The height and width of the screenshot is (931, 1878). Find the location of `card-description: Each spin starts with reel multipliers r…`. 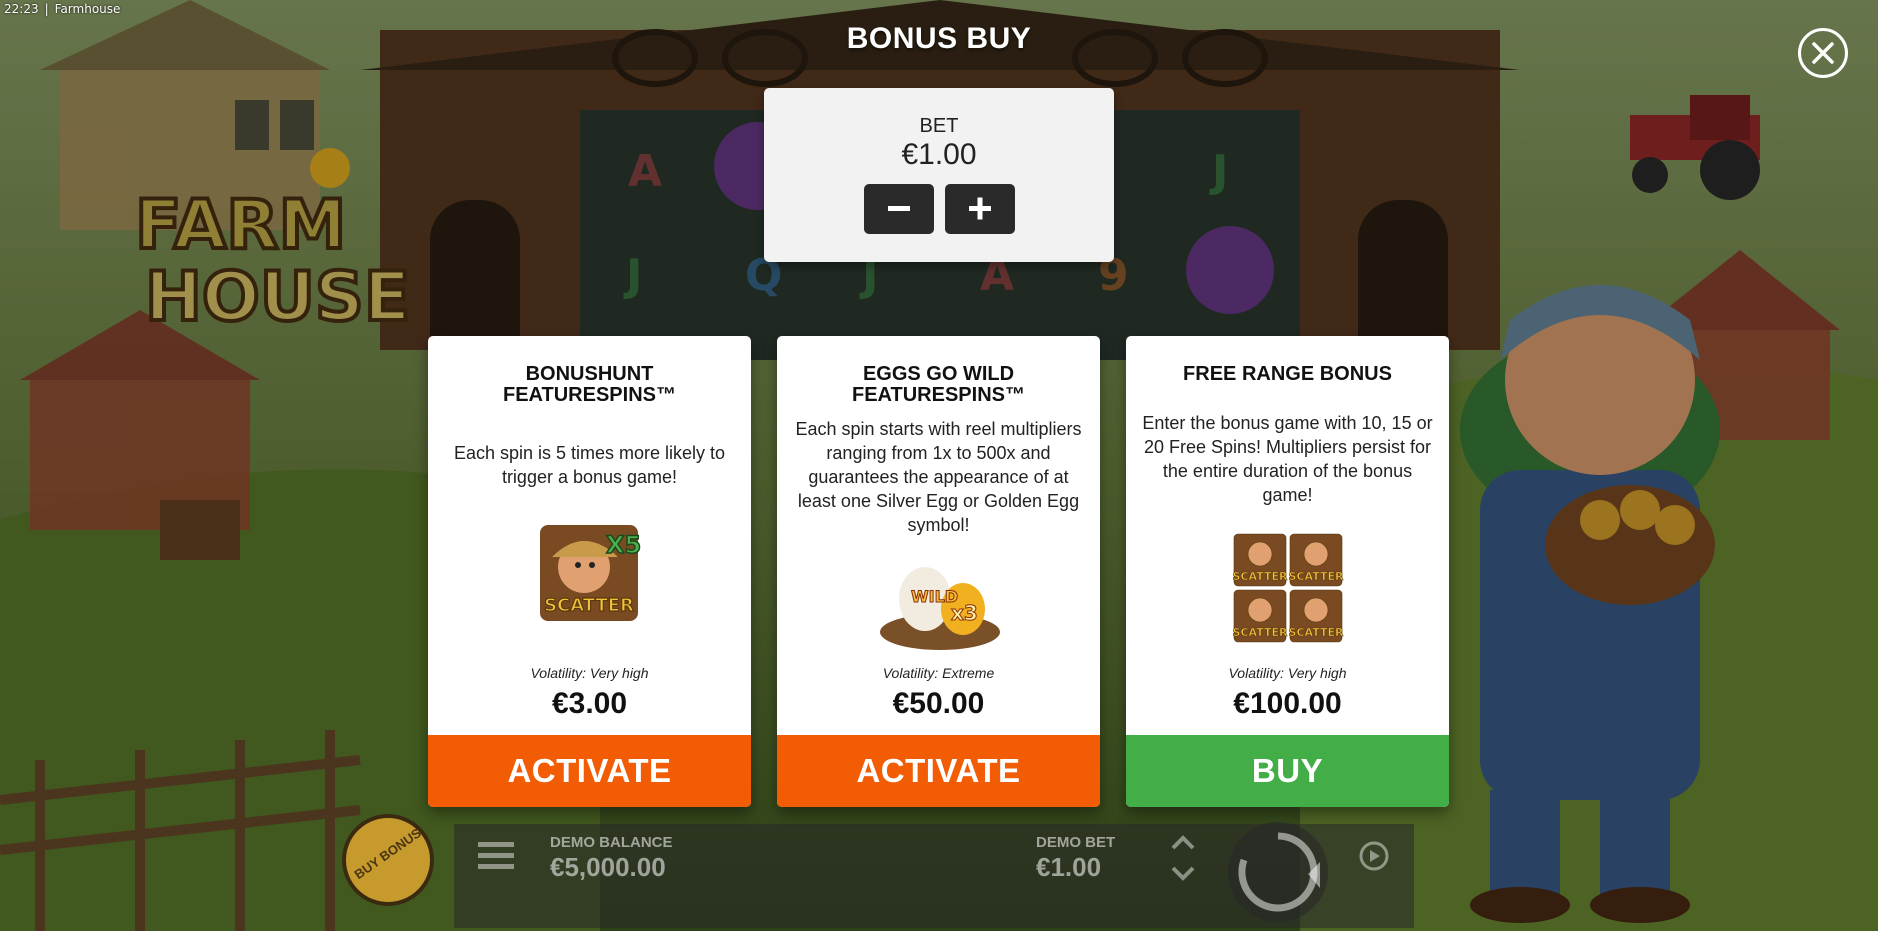

card-description: Each spin starts with reel multipliers r… is located at coordinates (938, 477).